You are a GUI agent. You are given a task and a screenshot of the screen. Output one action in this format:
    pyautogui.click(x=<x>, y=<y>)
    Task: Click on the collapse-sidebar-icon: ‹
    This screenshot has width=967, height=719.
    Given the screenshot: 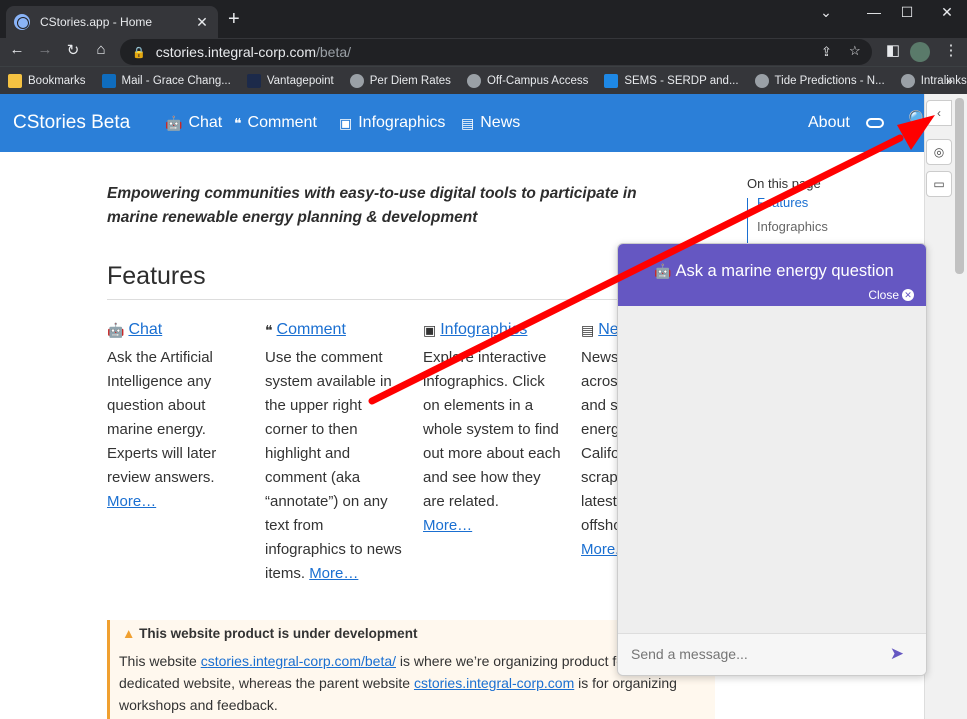 What is the action you would take?
    pyautogui.click(x=939, y=113)
    